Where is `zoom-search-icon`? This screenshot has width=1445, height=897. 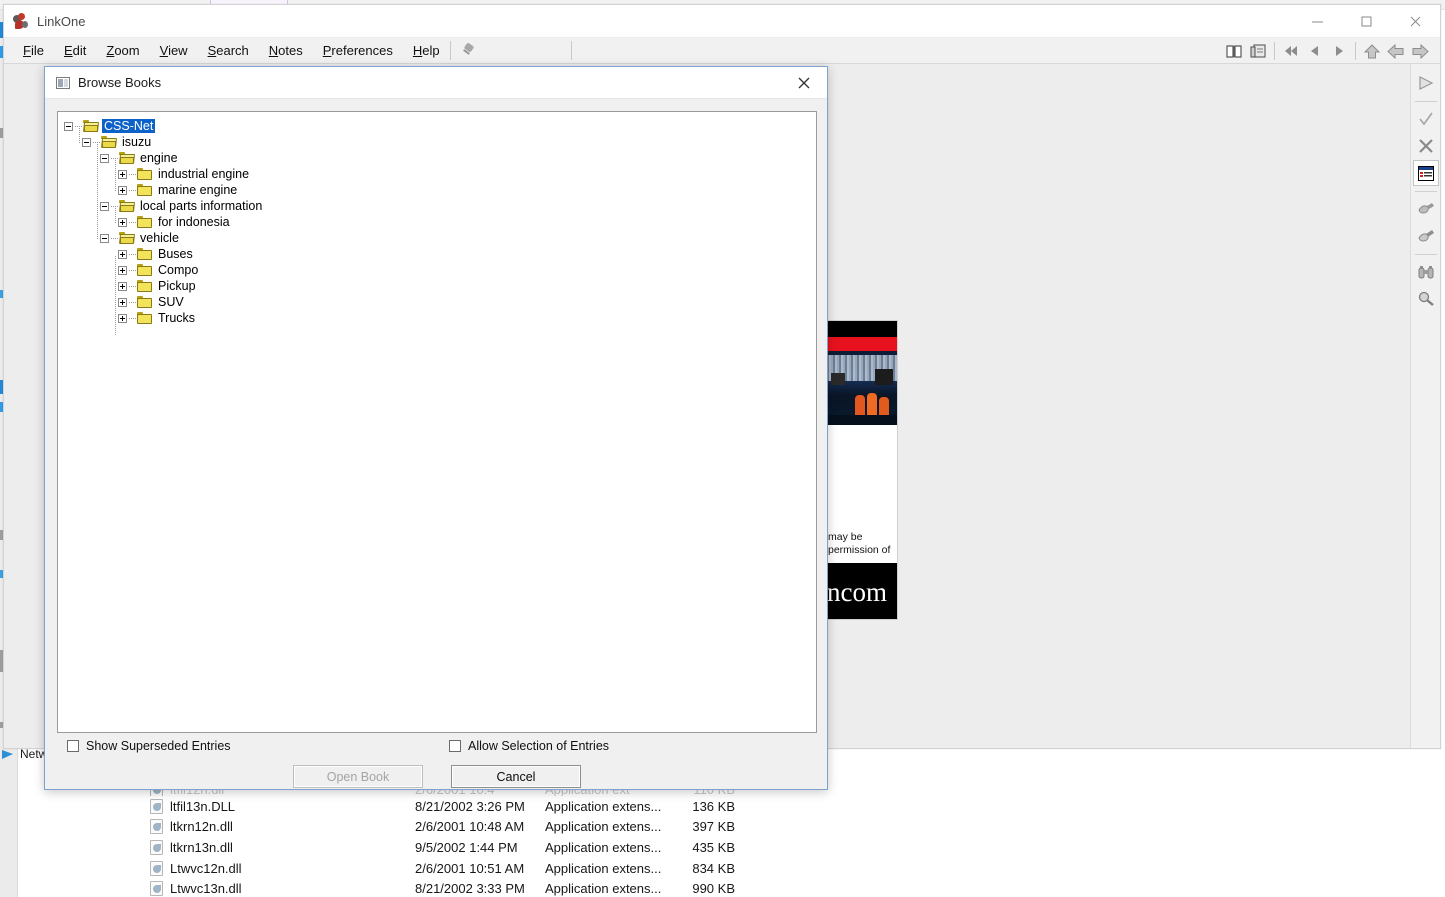
zoom-search-icon is located at coordinates (1426, 299).